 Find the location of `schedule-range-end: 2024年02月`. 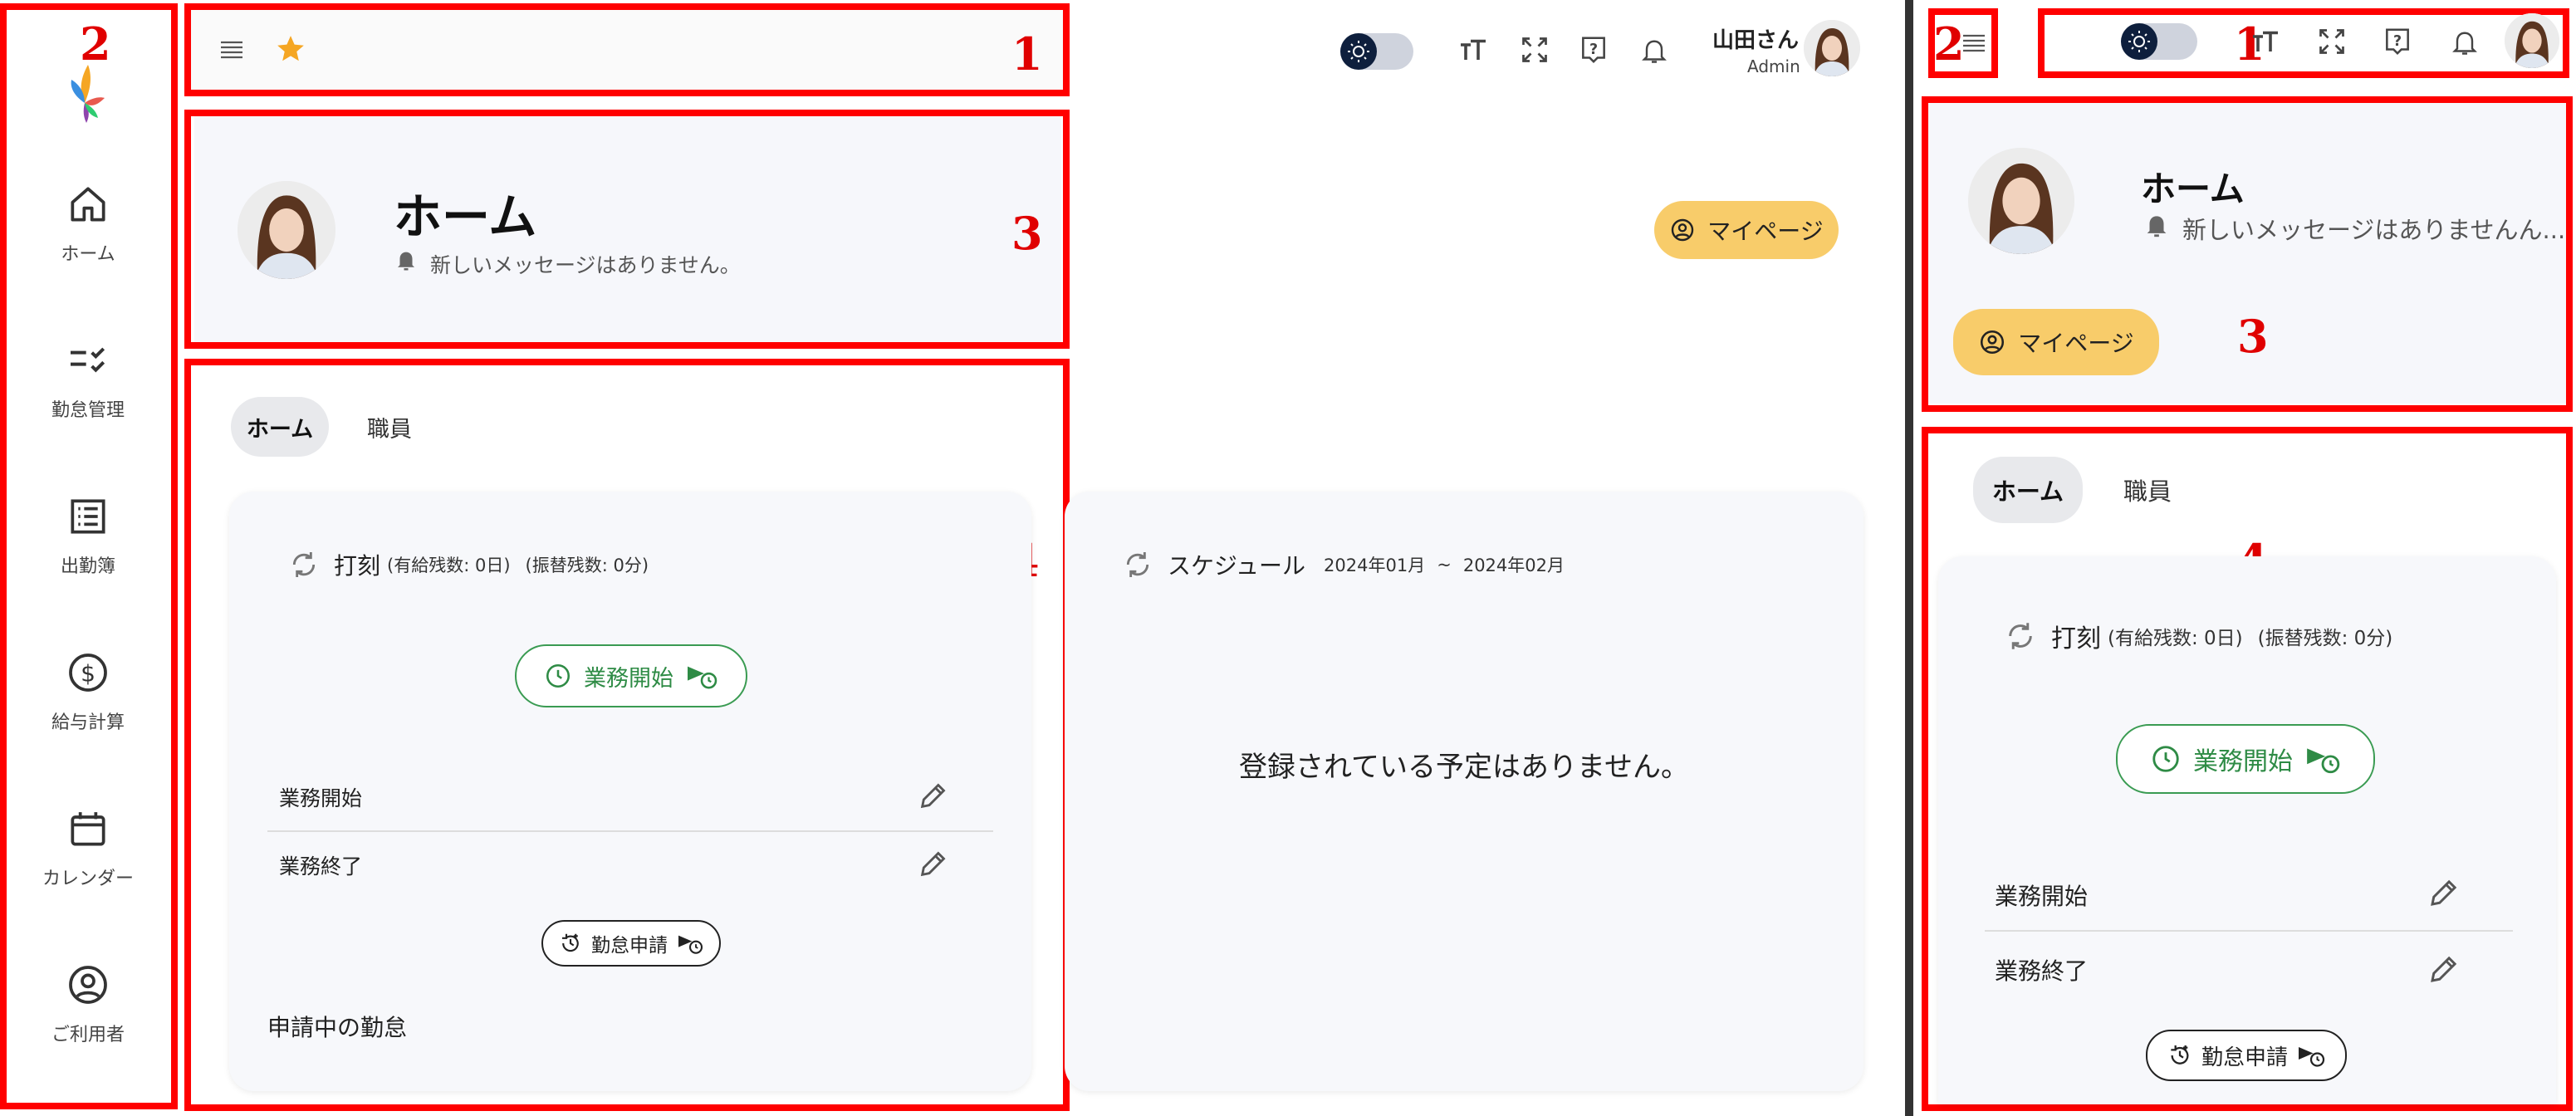

schedule-range-end: 2024年02月 is located at coordinates (1514, 565).